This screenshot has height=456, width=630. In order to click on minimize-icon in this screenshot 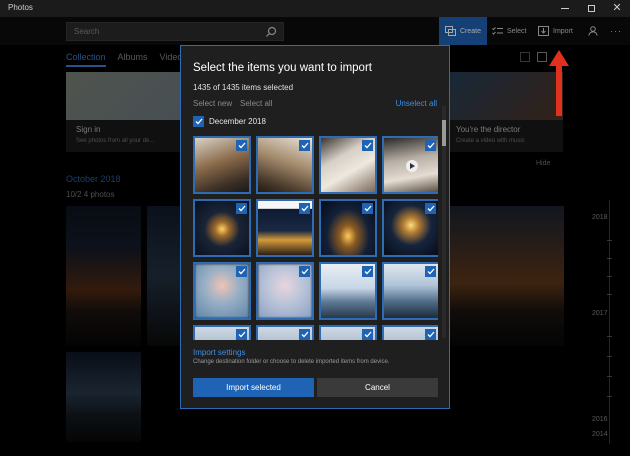, I will do `click(565, 8)`.